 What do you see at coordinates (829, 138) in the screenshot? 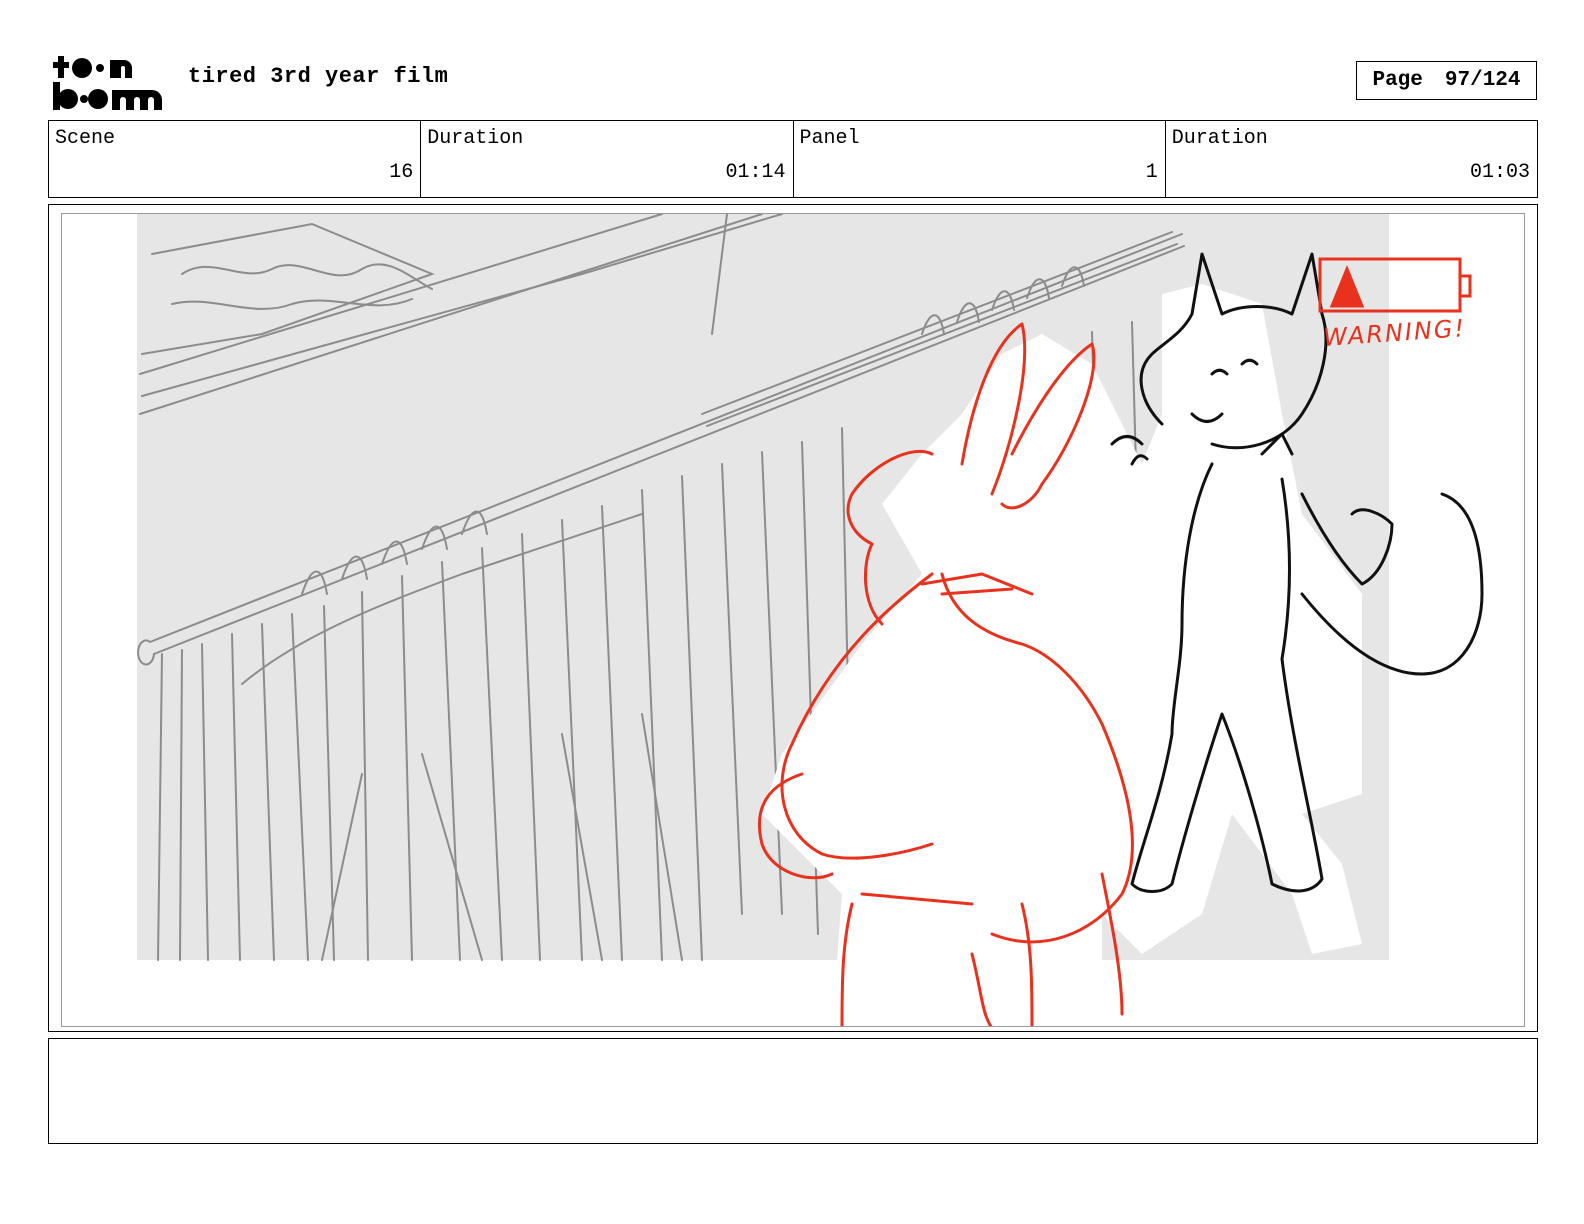
I see `panel-label: Panel` at bounding box center [829, 138].